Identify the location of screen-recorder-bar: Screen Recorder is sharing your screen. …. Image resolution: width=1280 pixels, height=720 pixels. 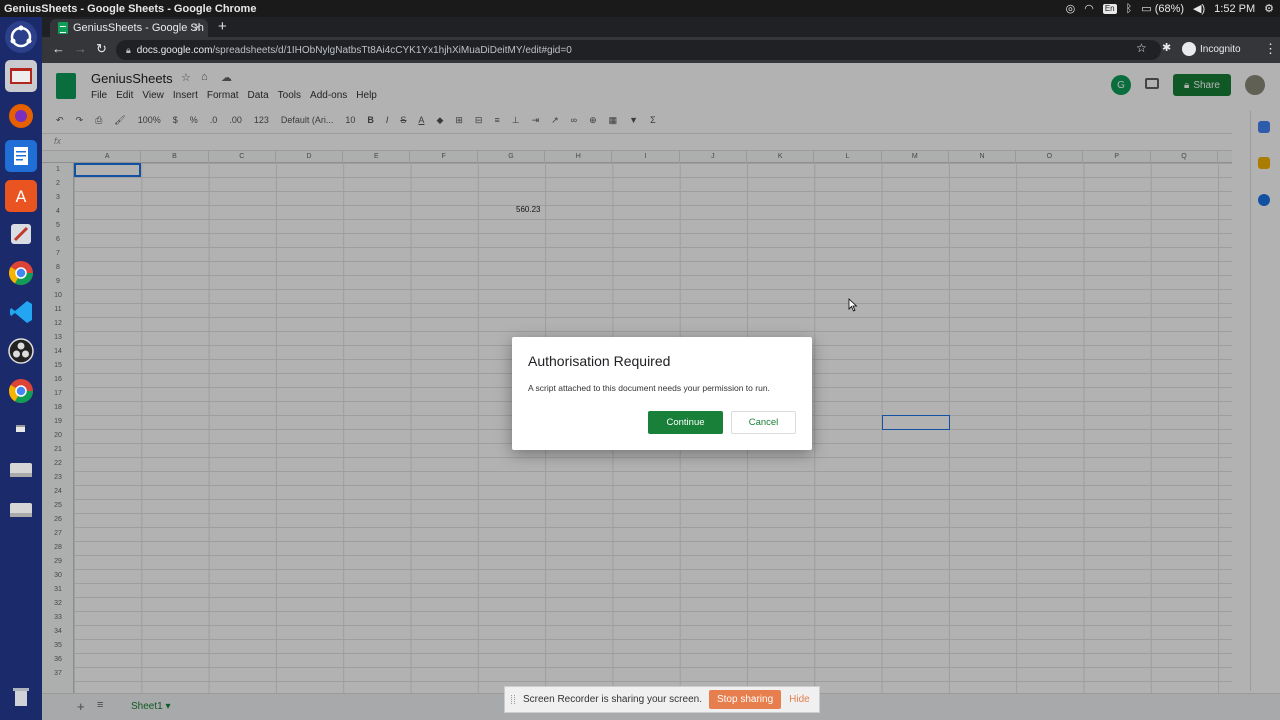
(662, 699).